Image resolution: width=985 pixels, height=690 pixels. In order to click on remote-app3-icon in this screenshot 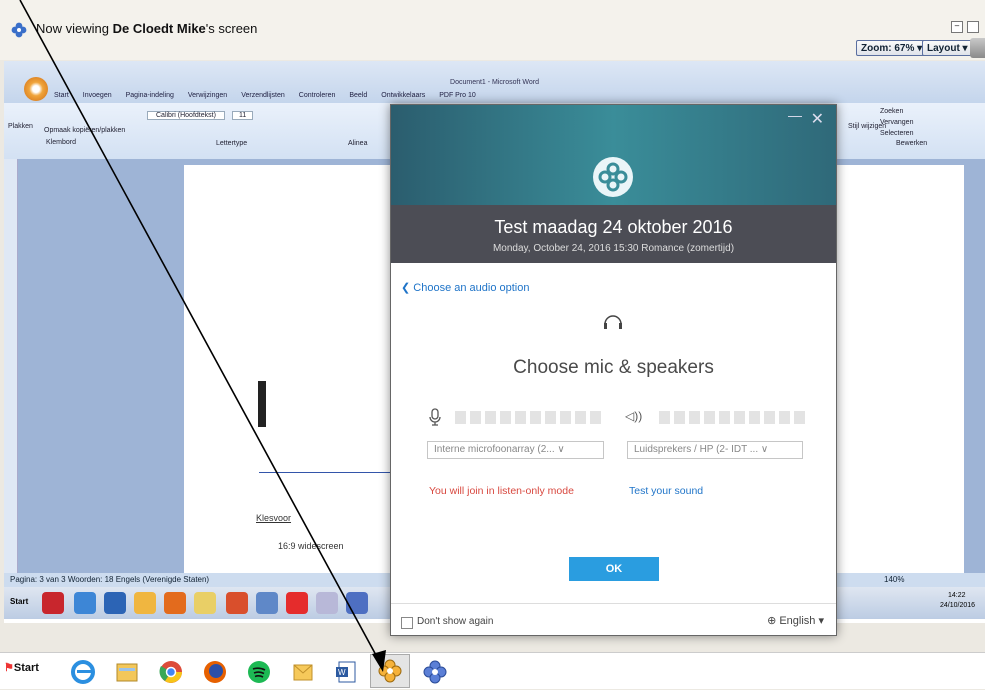, I will do `click(327, 603)`.